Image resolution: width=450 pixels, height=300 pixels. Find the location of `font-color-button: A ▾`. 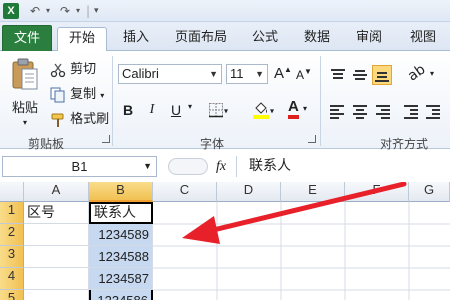

font-color-button: A ▾ is located at coordinates (297, 109).